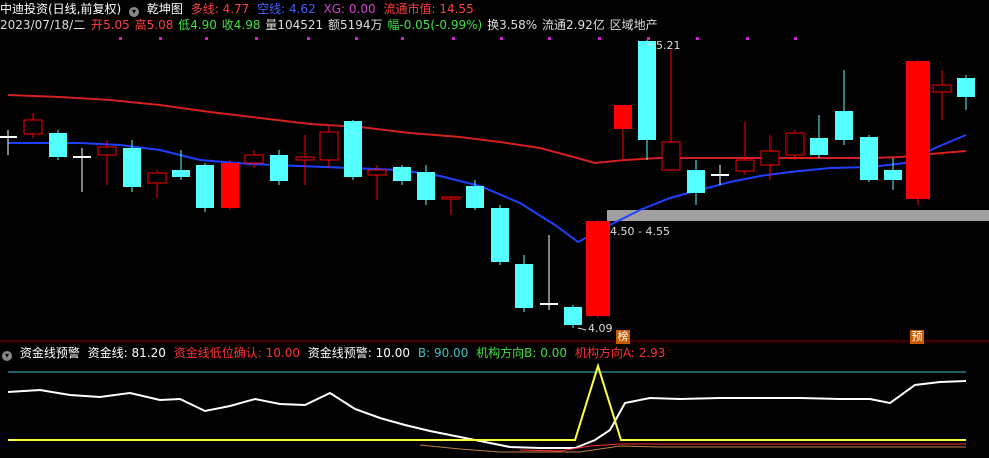 This screenshot has width=989, height=458. I want to click on b-label: B:, so click(424, 353).